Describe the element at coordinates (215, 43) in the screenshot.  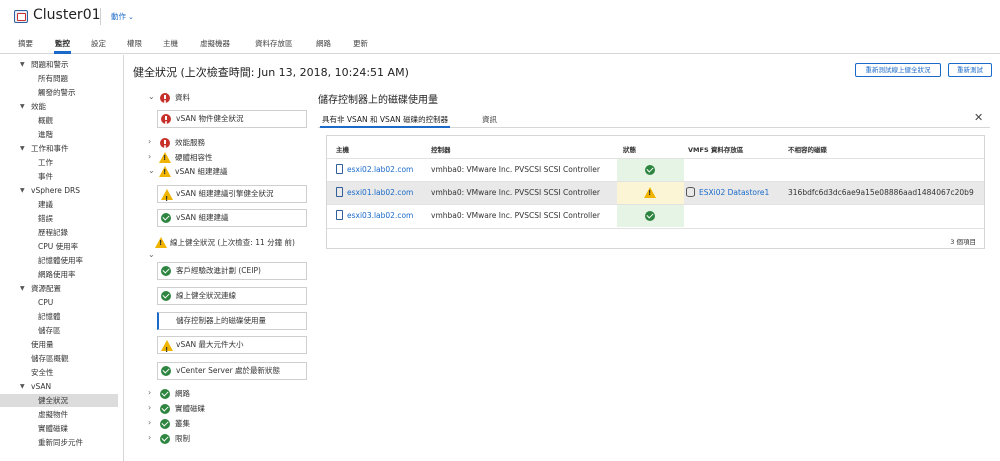
I see `tab-vms: 虛擬機器` at that location.